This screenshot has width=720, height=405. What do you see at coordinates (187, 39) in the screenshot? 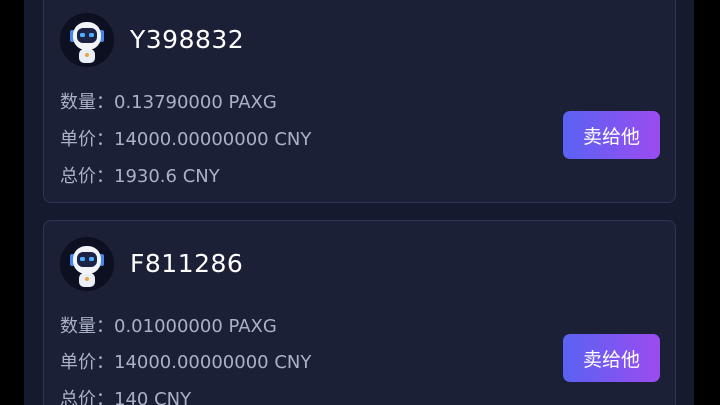
I see `user-name: Y398832` at bounding box center [187, 39].